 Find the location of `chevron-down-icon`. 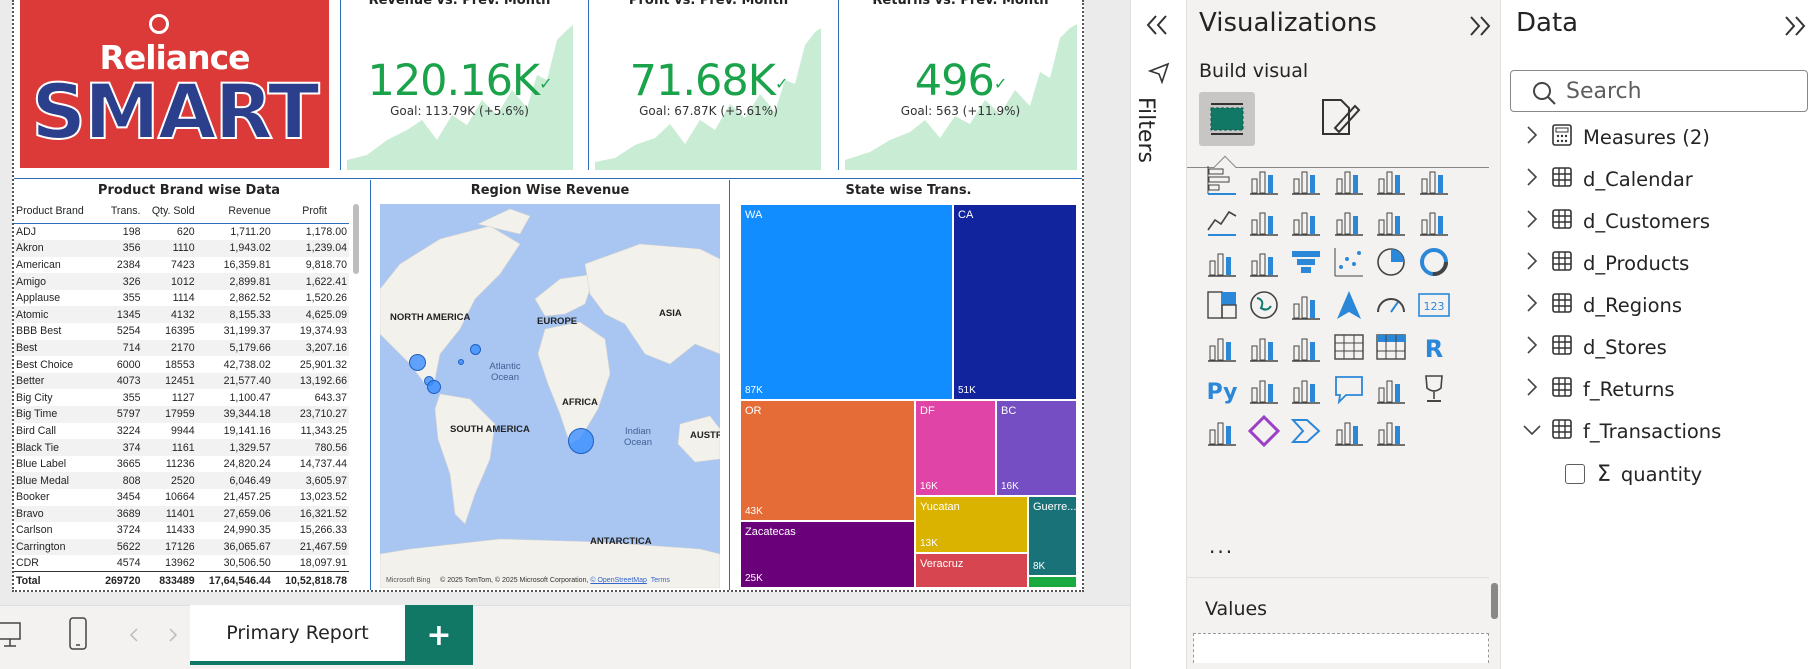

chevron-down-icon is located at coordinates (1532, 431).